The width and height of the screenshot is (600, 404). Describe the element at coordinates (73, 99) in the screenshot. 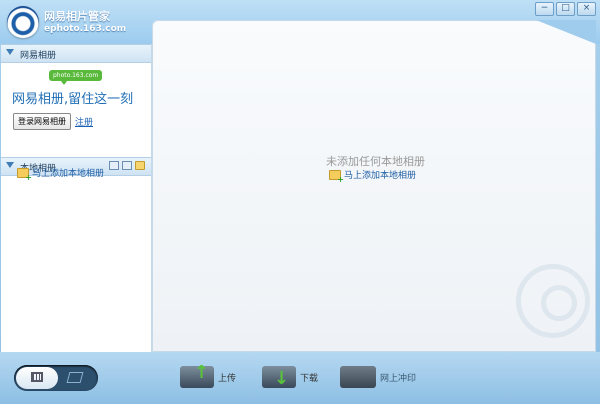

I see `slogan: 网易相册,留住这一刻` at that location.